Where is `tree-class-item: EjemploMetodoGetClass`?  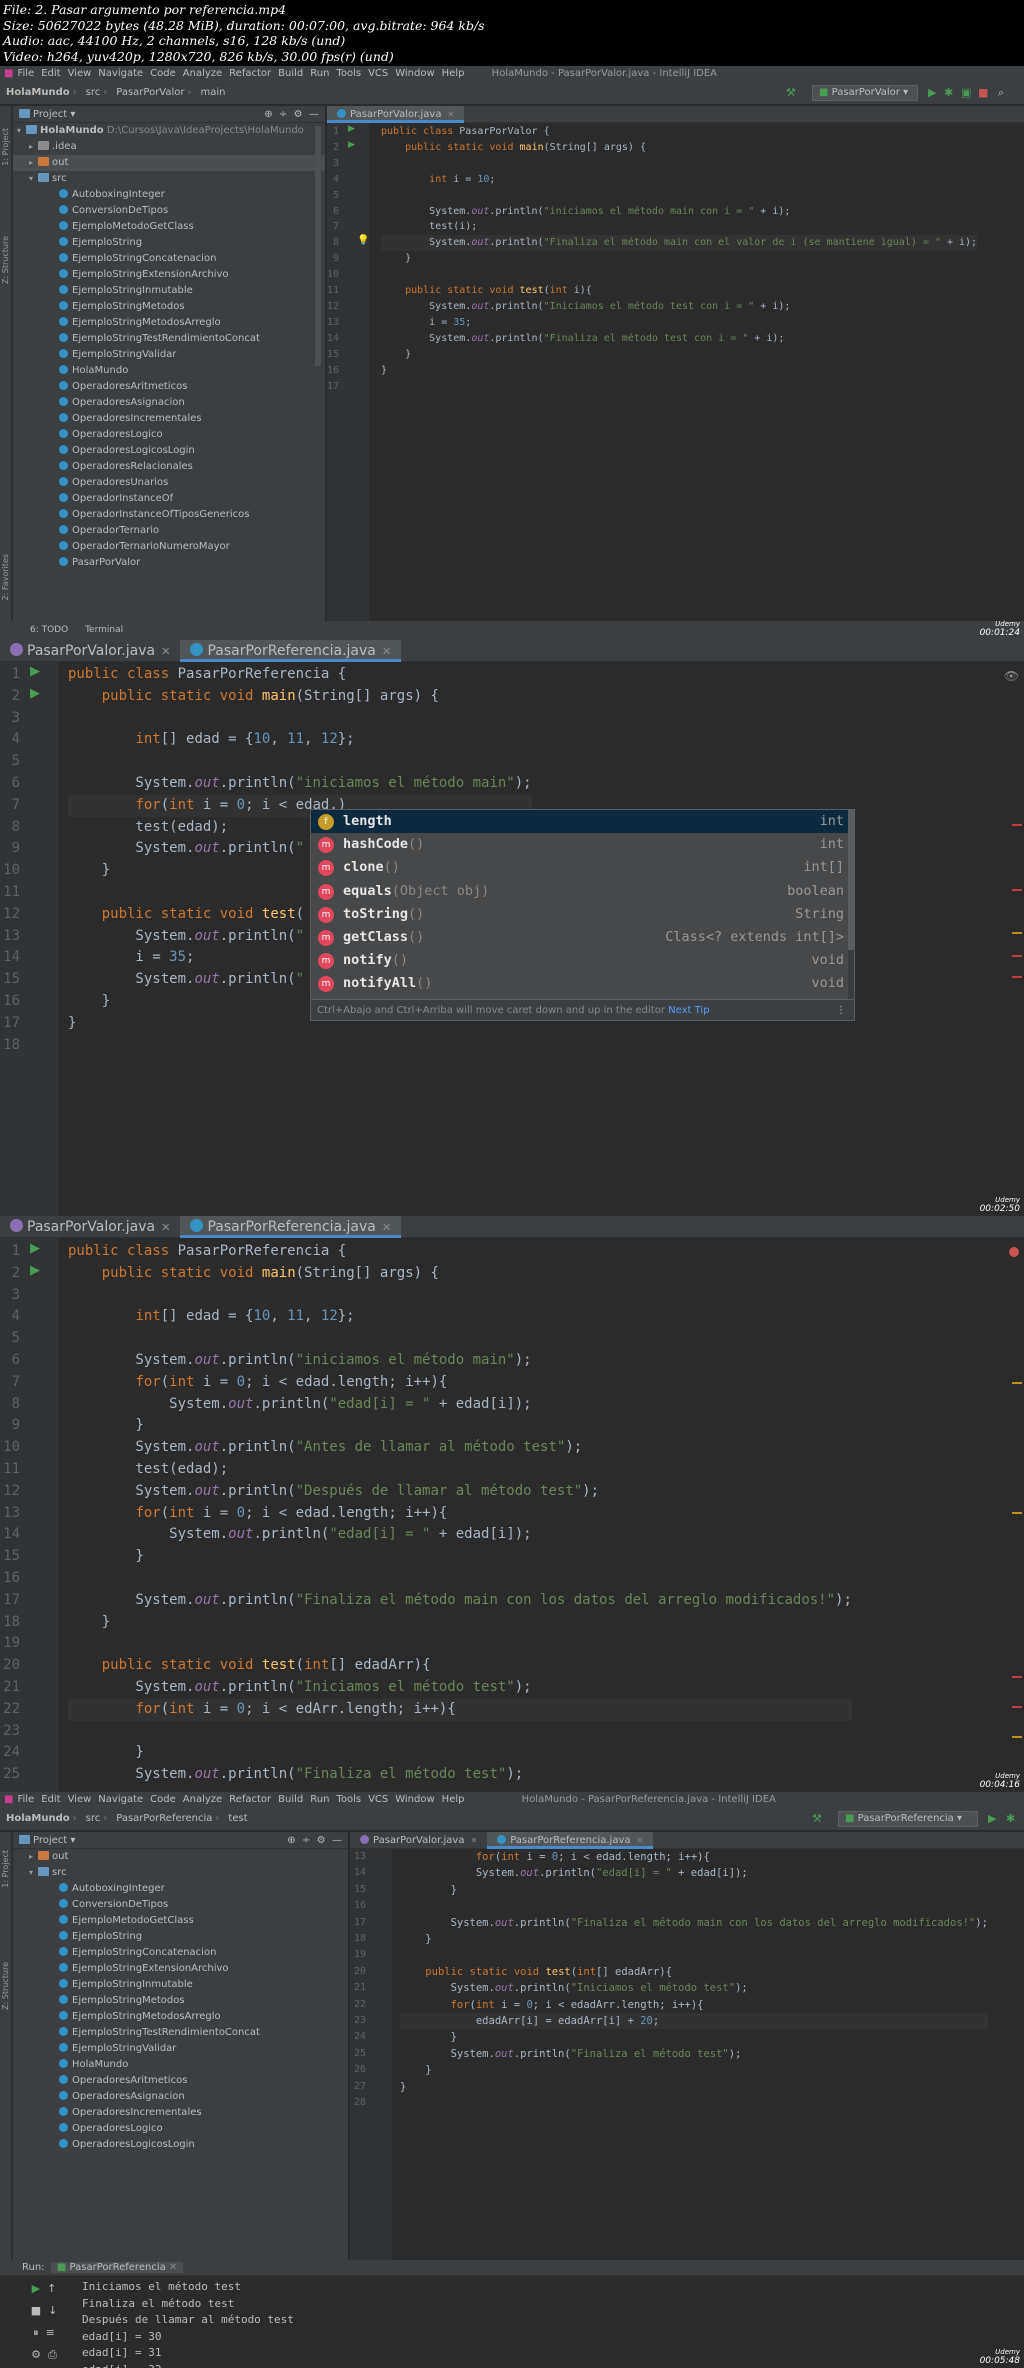
tree-class-item: EjemploMetodoGetClass is located at coordinates (169, 227).